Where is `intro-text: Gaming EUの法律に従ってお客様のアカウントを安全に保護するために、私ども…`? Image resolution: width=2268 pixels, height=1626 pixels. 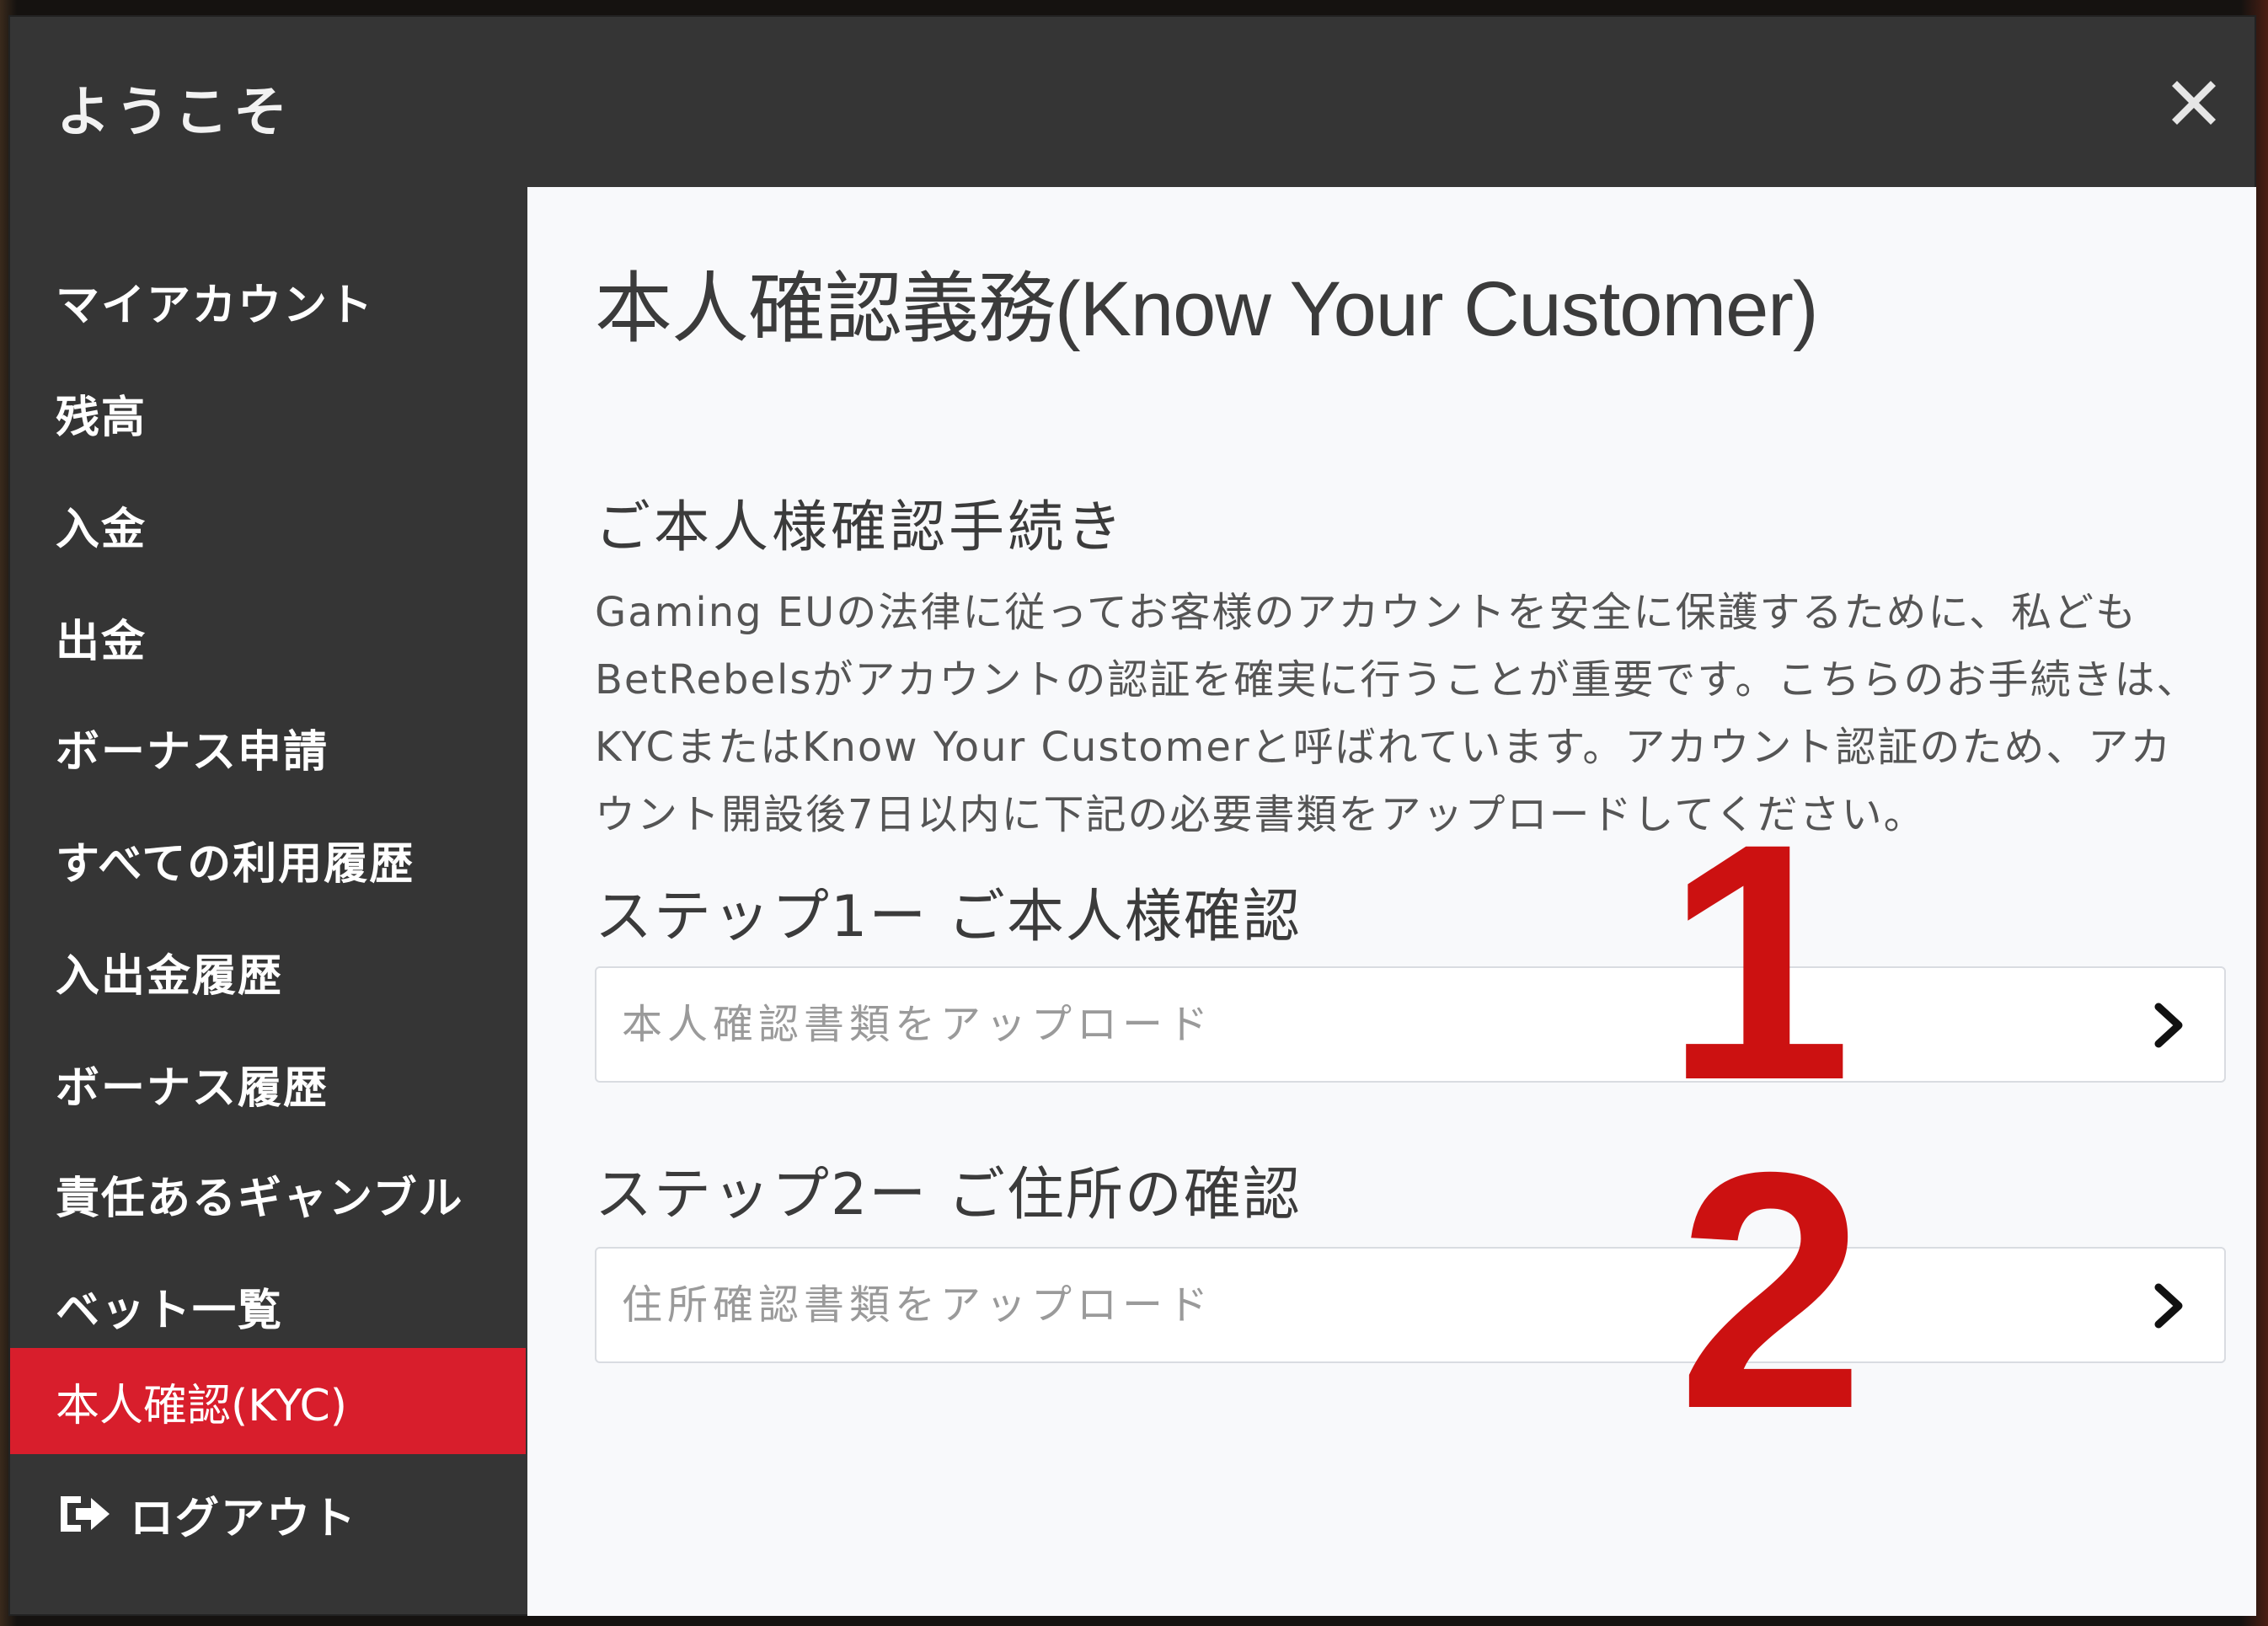 intro-text: Gaming EUの法律に従ってお客様のアカウントを安全に保護するために、私ども… is located at coordinates (1397, 713).